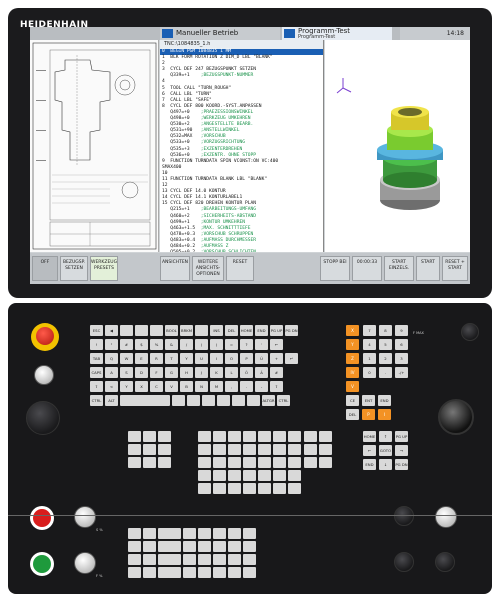 The height and width of the screenshot is (596, 500). Describe the element at coordinates (401, 358) in the screenshot. I see `numpad-key-8: 3` at that location.